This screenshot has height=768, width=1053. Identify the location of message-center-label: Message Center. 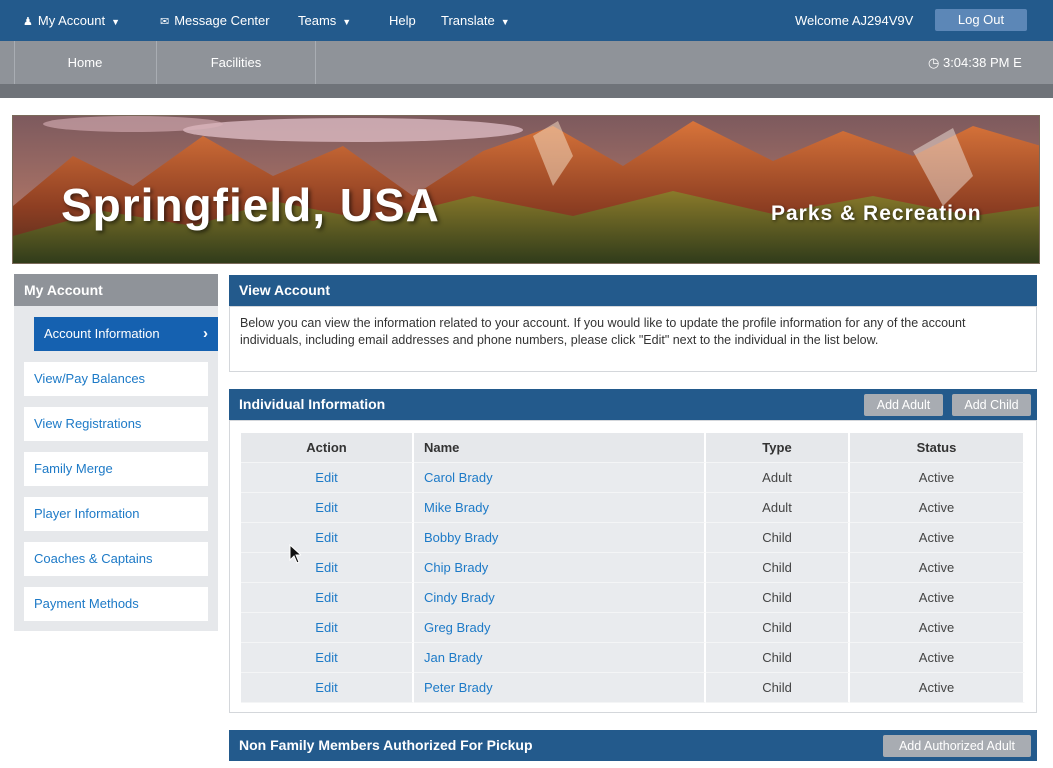
(222, 20).